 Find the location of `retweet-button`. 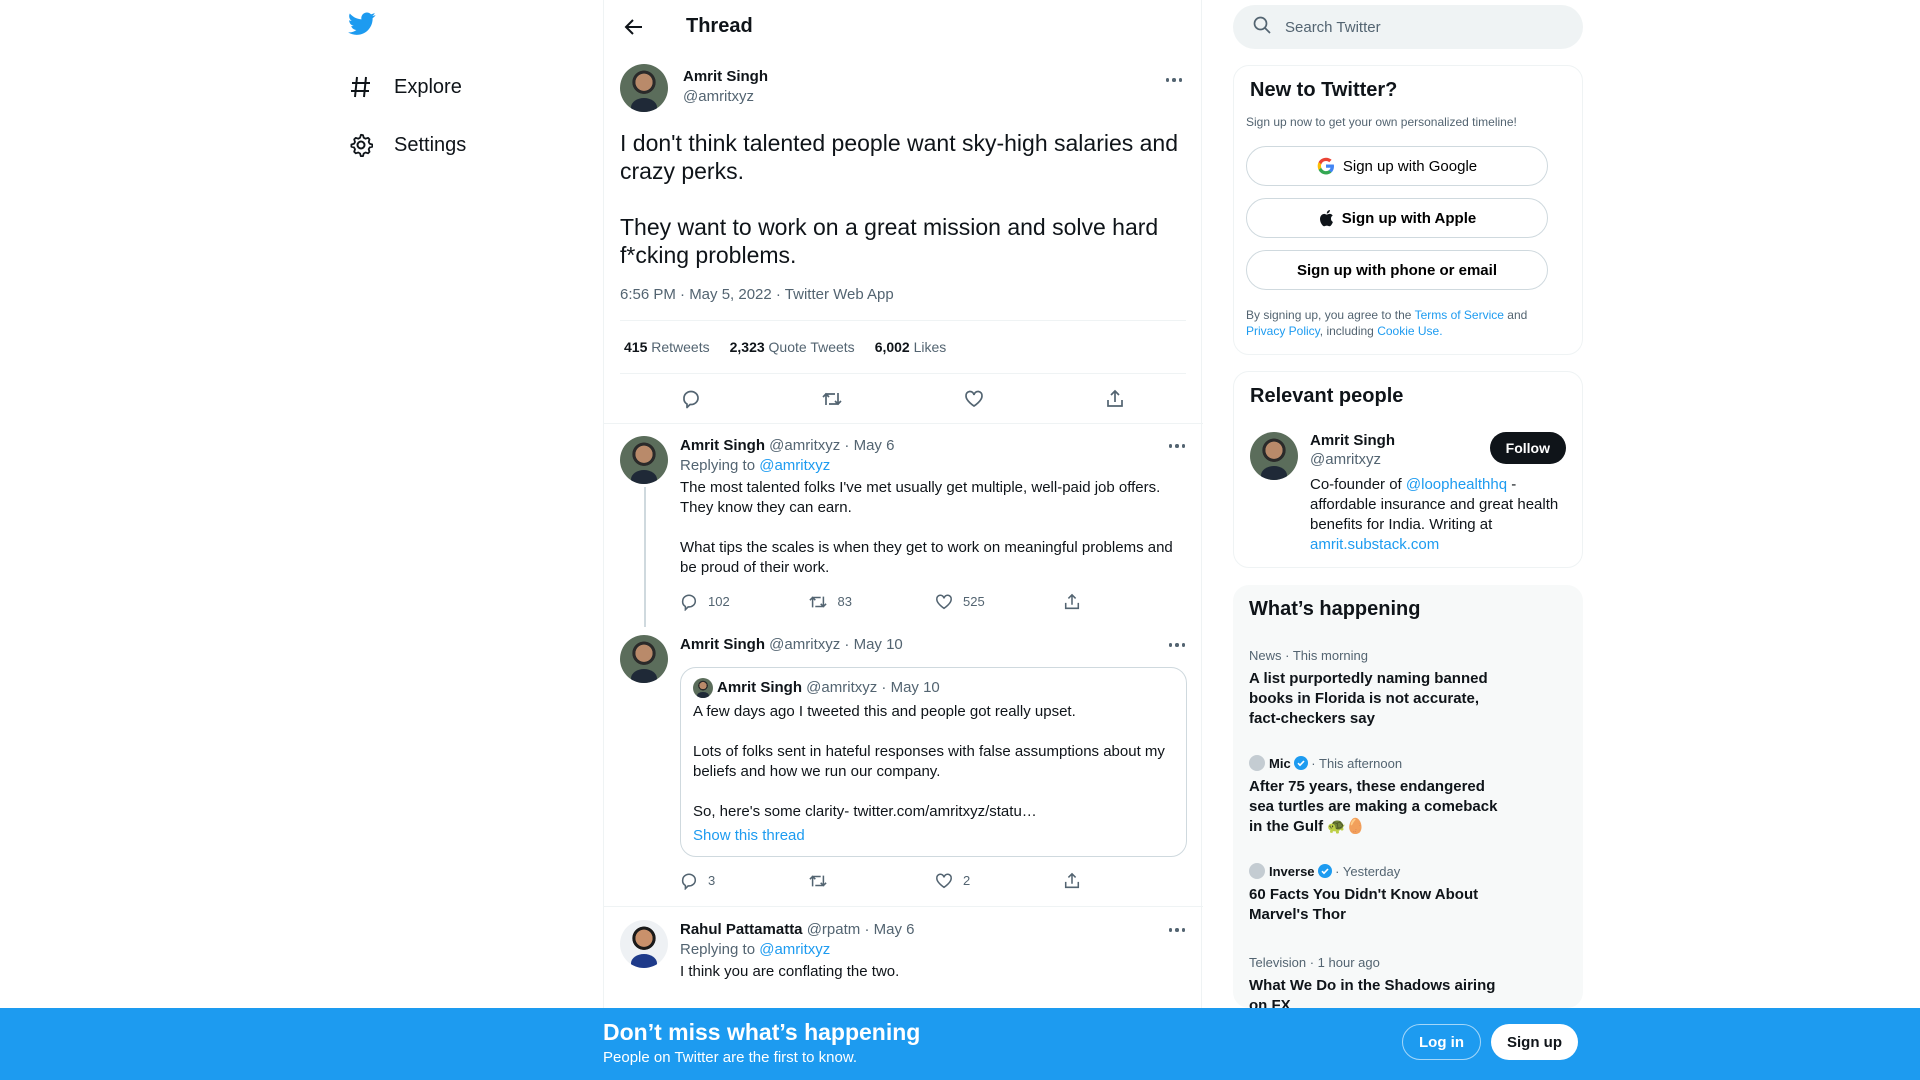

retweet-button is located at coordinates (872, 881).